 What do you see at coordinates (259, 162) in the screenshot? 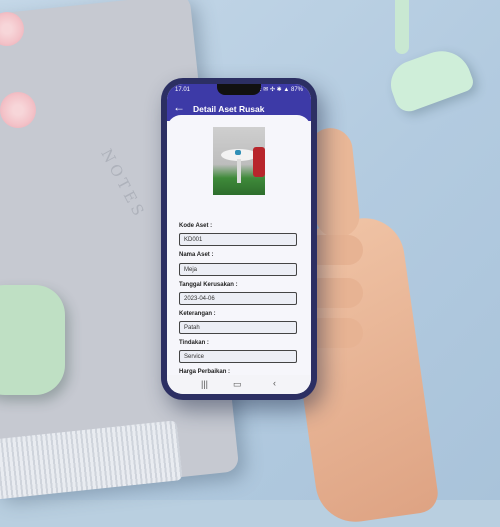
I see `photo-chair` at bounding box center [259, 162].